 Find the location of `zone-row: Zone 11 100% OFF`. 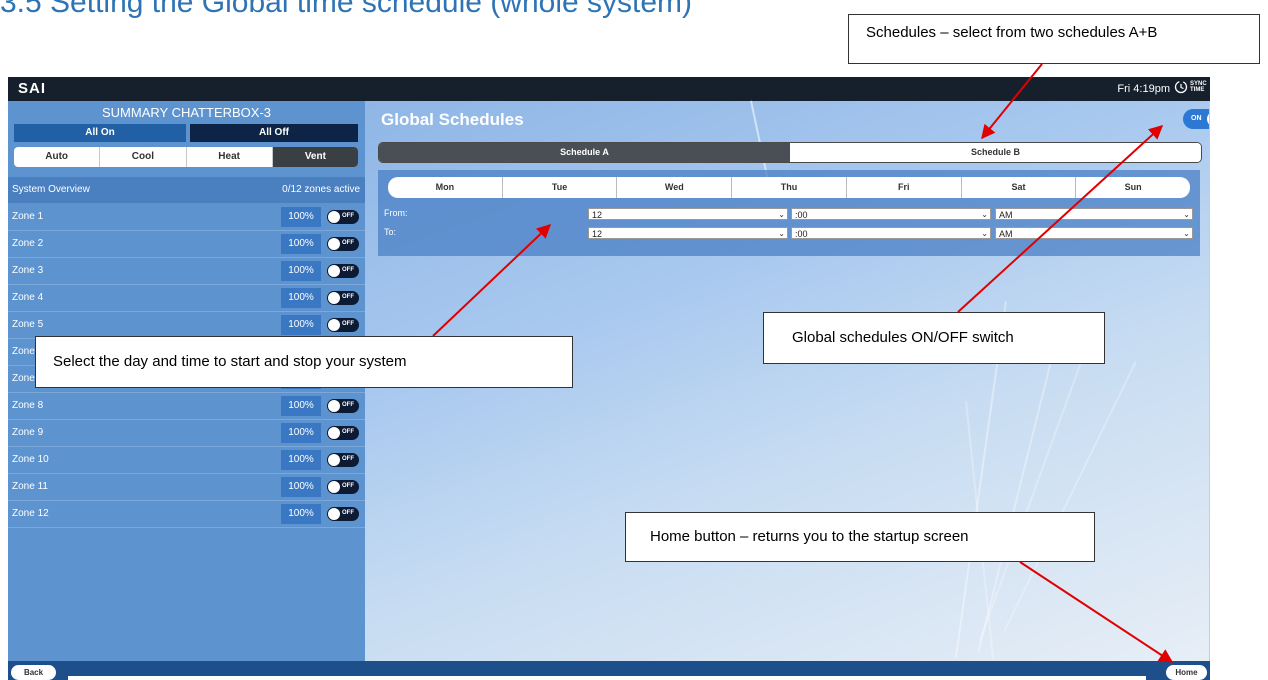

zone-row: Zone 11 100% OFF is located at coordinates (186, 487).